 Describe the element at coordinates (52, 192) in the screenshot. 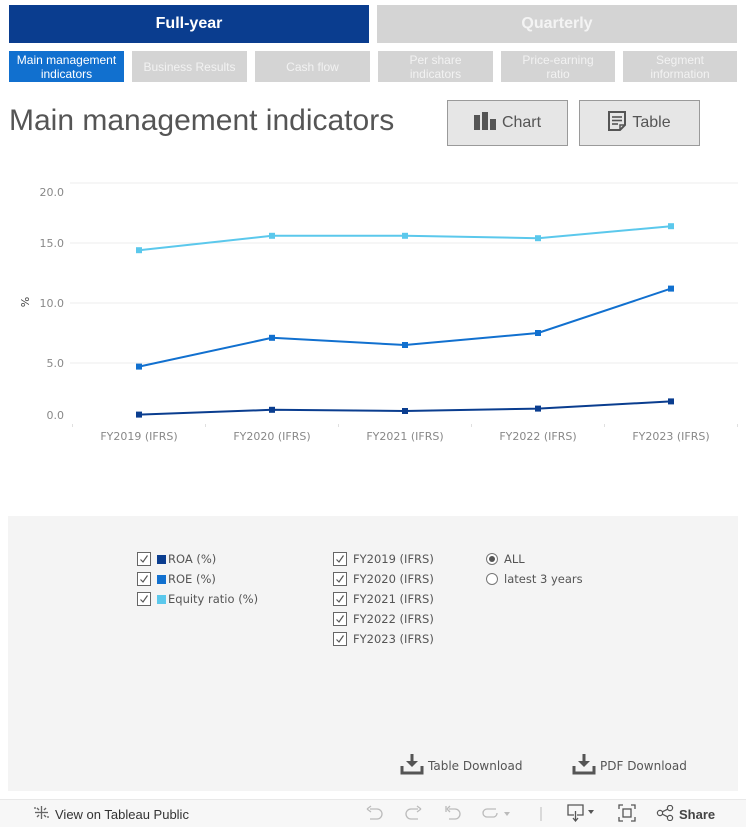

I see `y-tick-label: 20.0` at that location.